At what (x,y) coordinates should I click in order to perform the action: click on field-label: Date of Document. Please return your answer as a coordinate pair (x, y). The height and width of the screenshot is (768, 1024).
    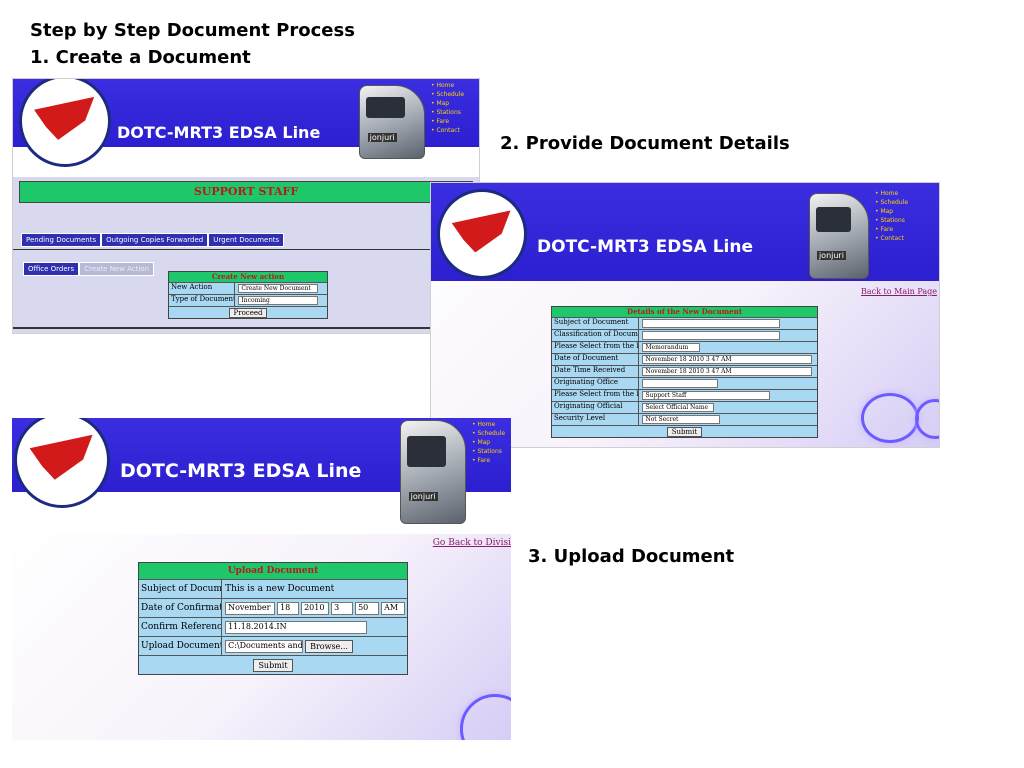
    Looking at the image, I should click on (596, 359).